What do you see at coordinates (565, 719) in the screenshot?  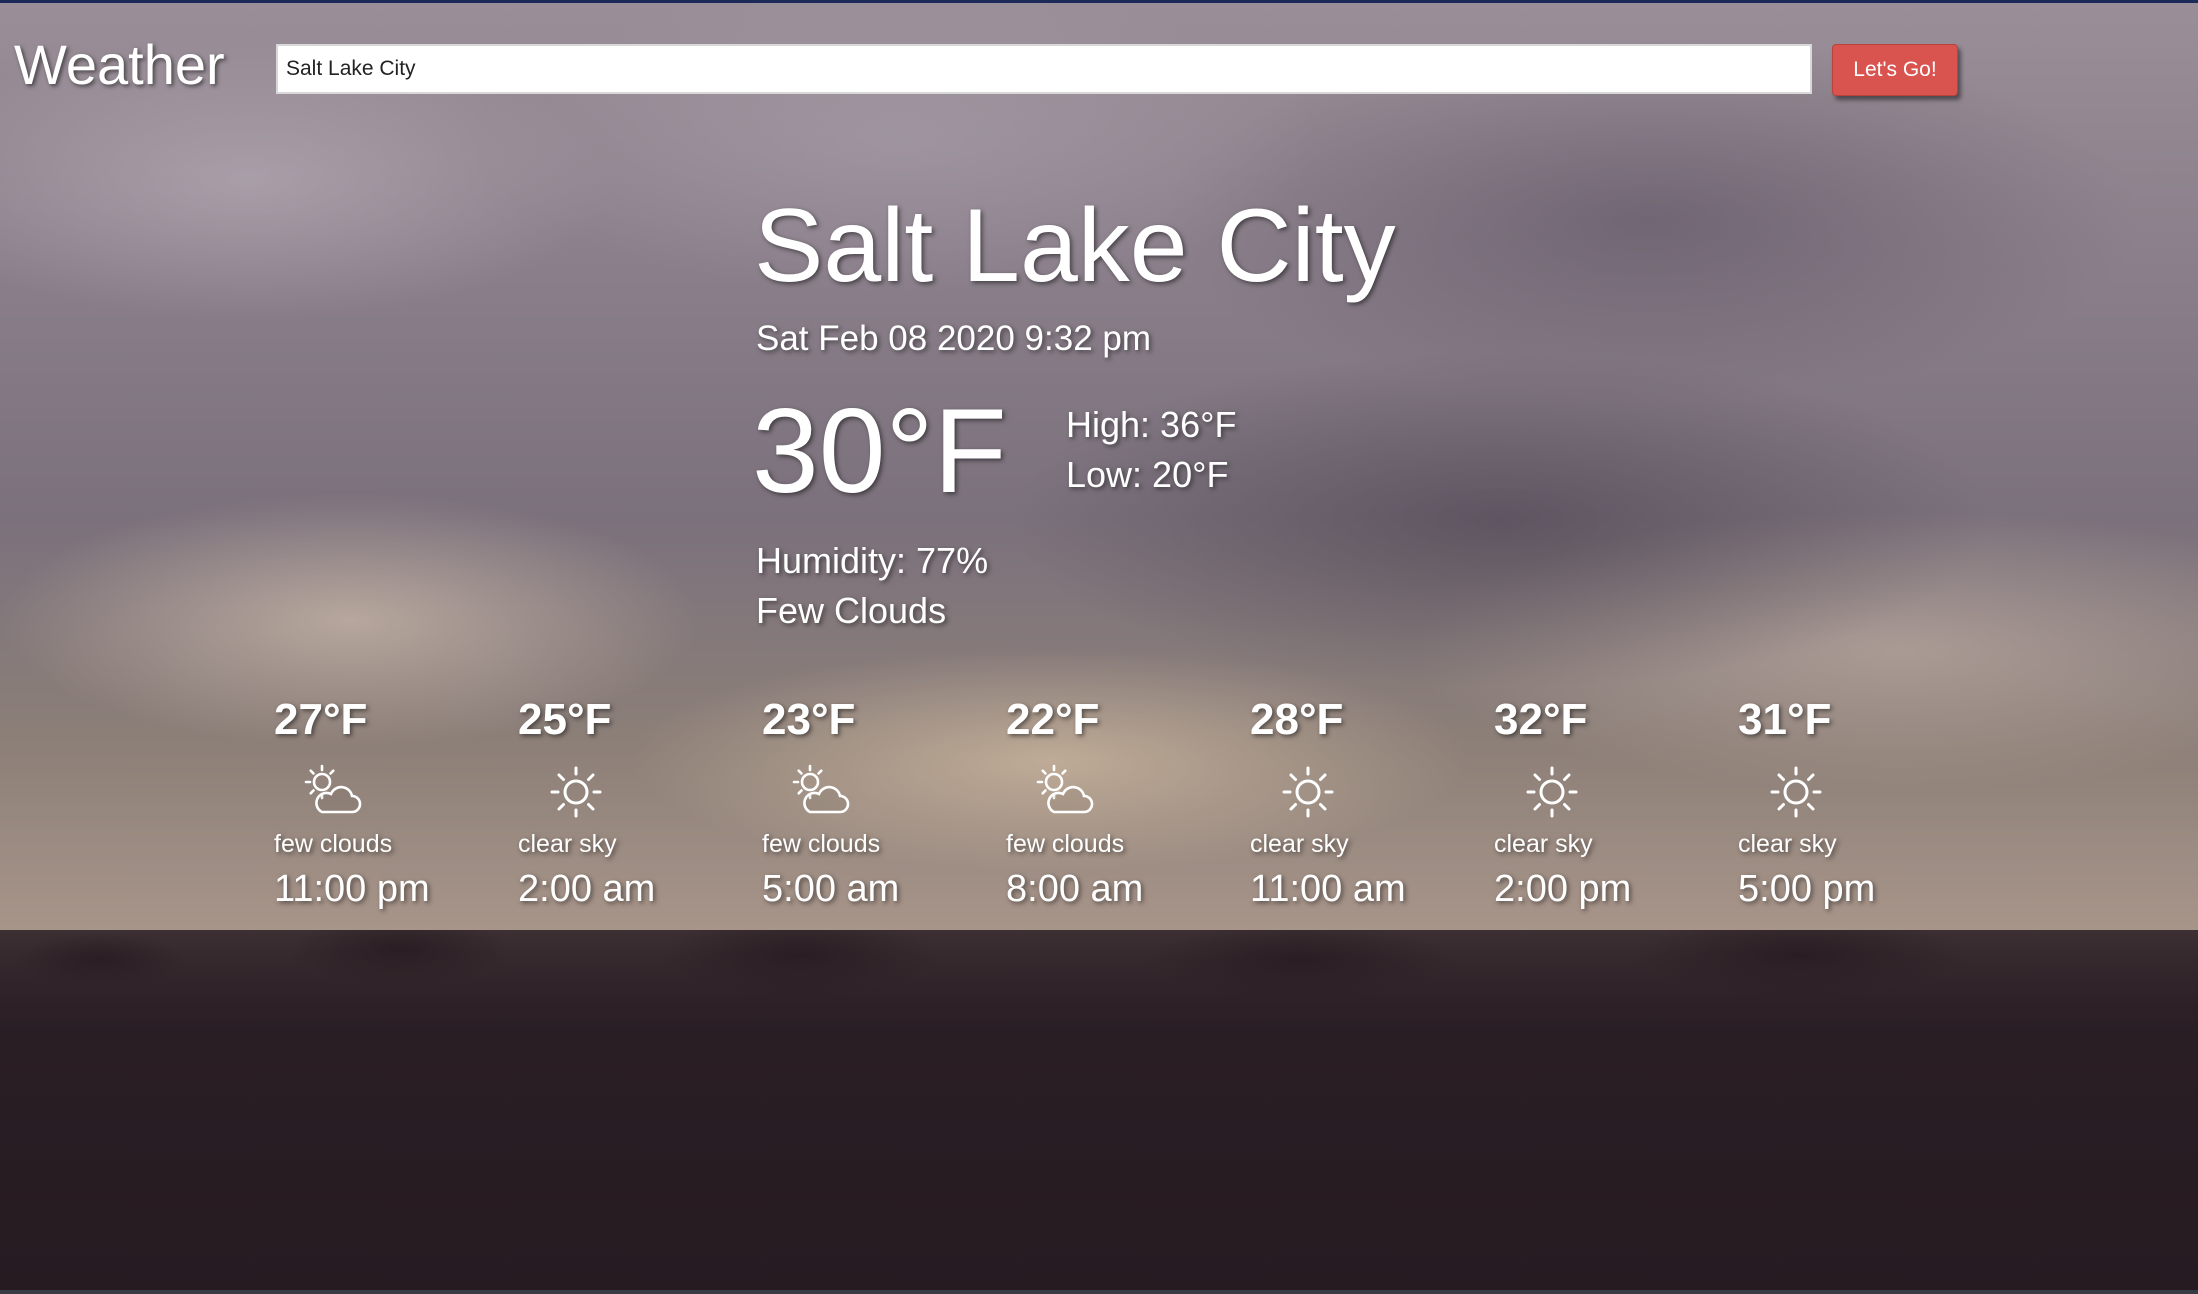 I see `forecast-temp: 25°F` at bounding box center [565, 719].